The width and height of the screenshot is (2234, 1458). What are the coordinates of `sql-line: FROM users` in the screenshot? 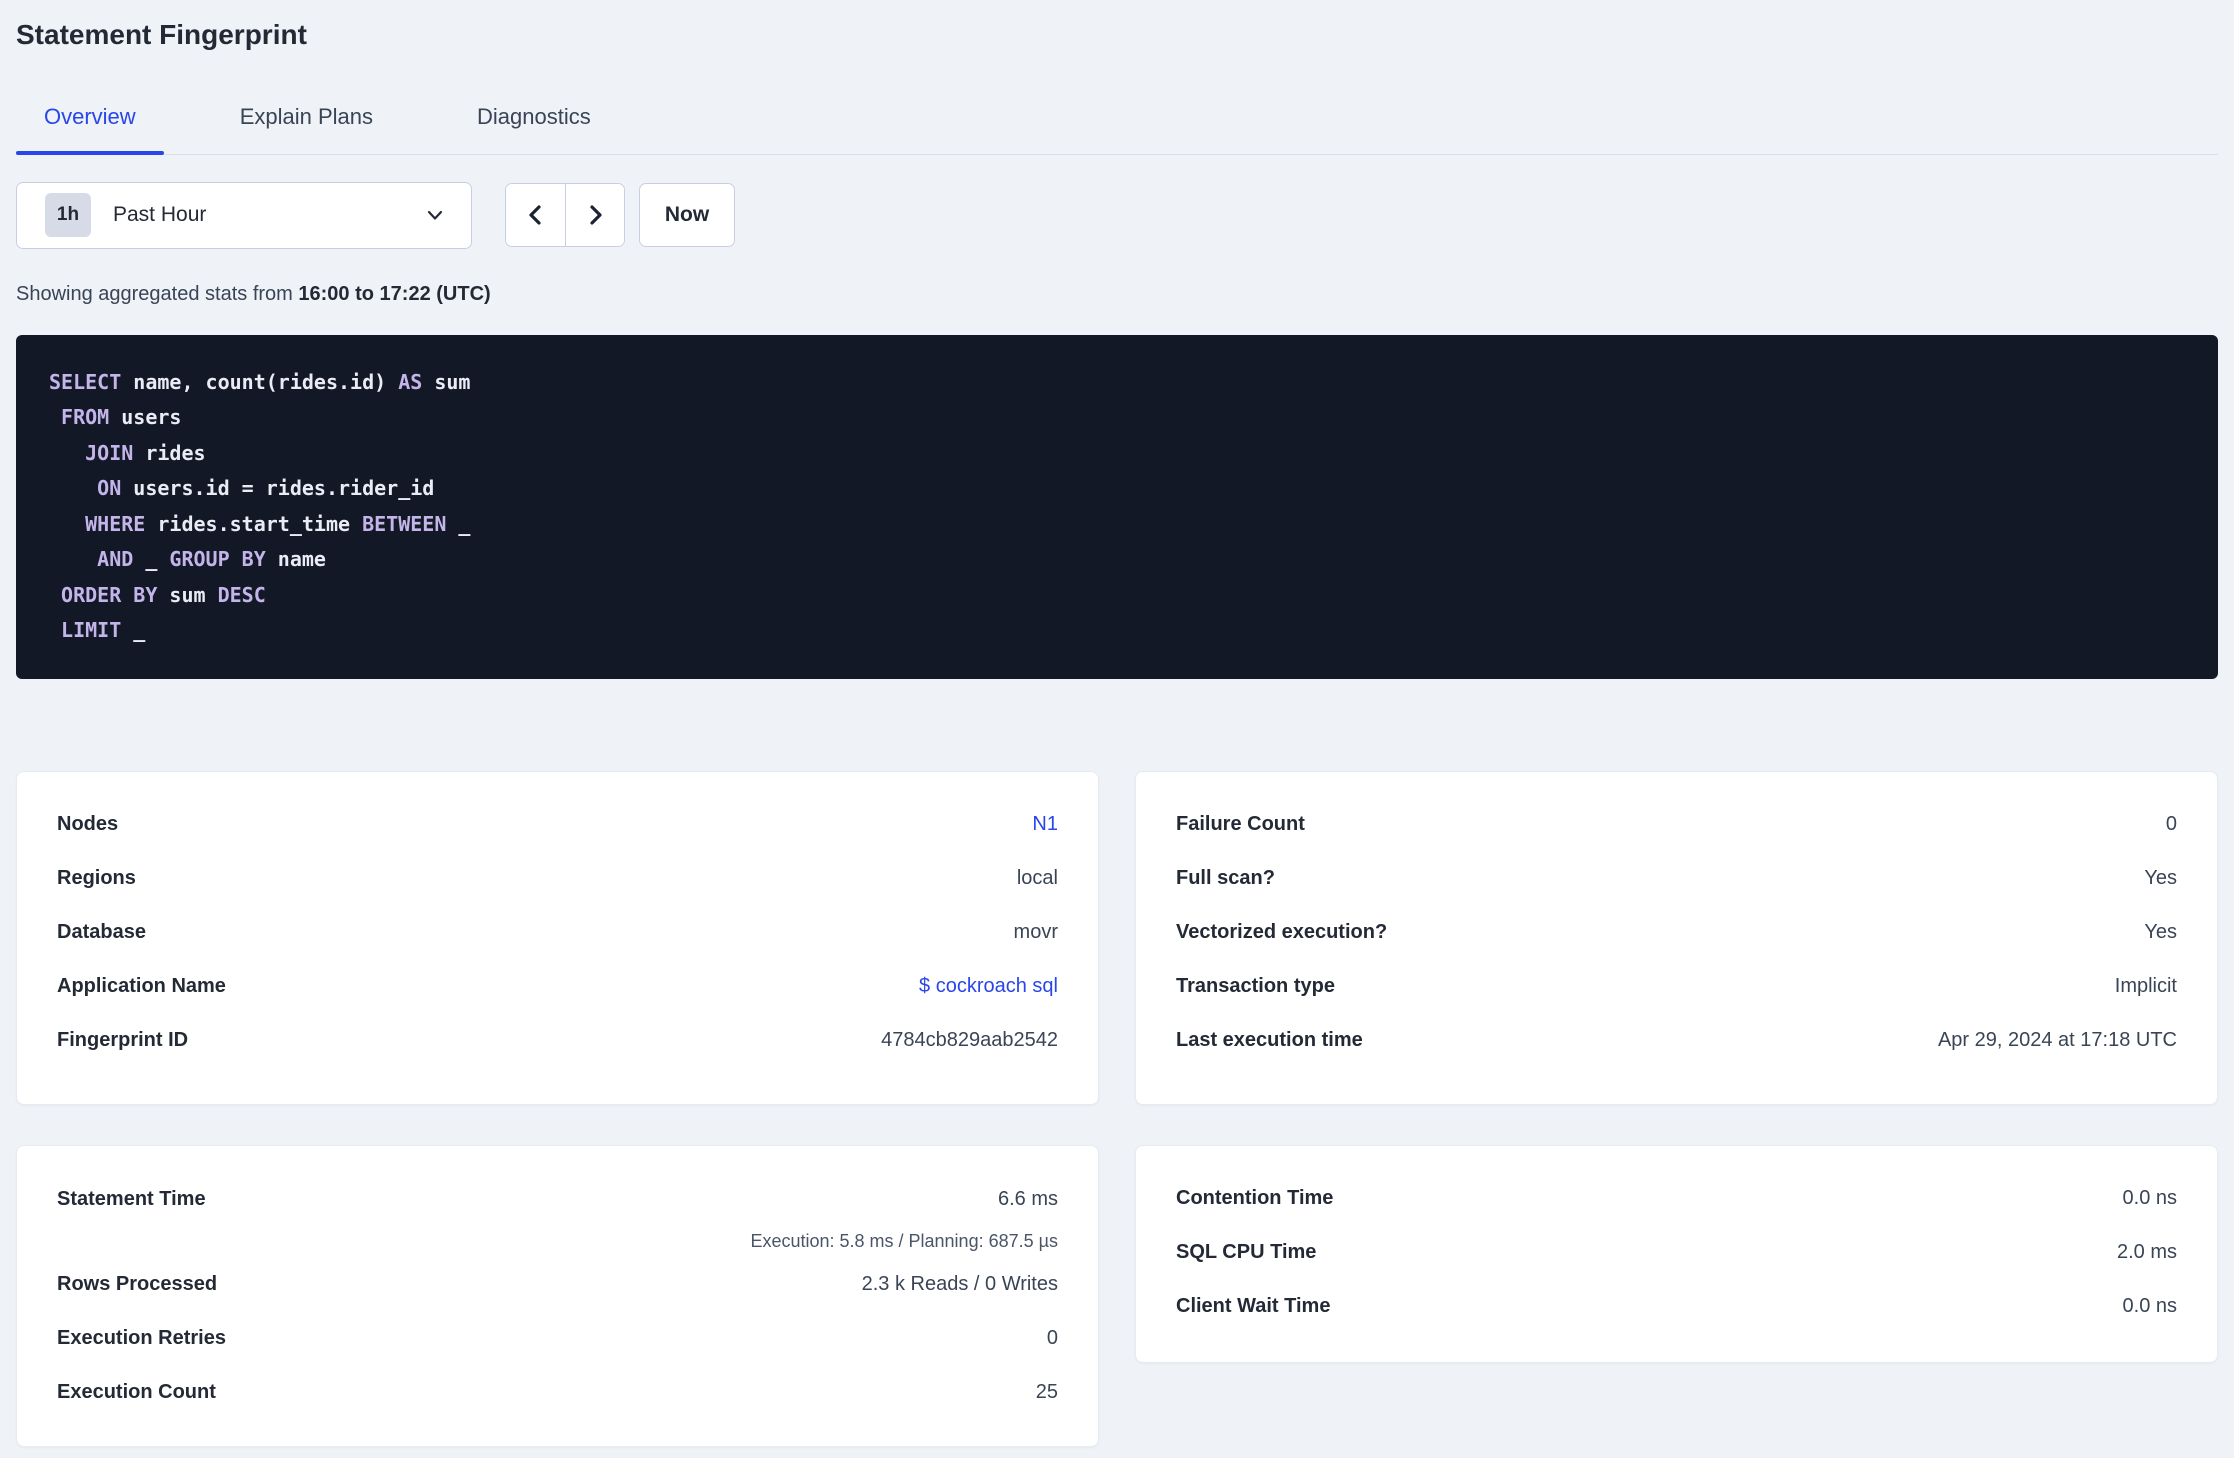 It's located at (121, 417).